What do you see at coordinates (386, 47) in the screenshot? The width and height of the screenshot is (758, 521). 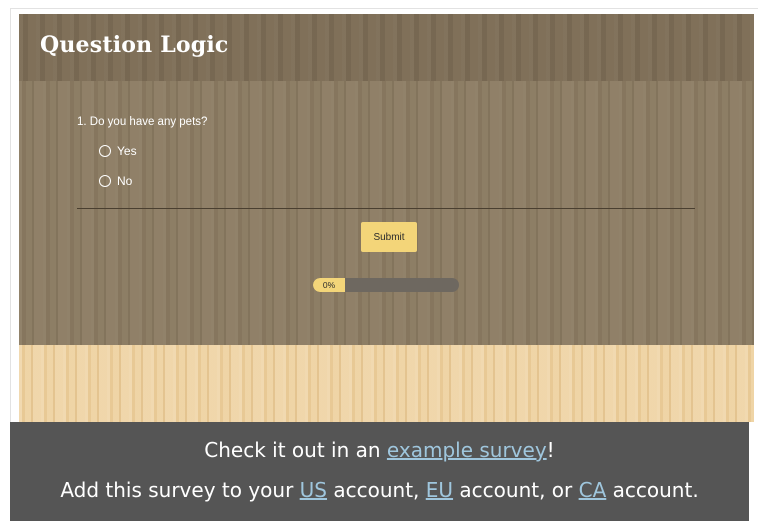 I see `survey-header: Question Logic` at bounding box center [386, 47].